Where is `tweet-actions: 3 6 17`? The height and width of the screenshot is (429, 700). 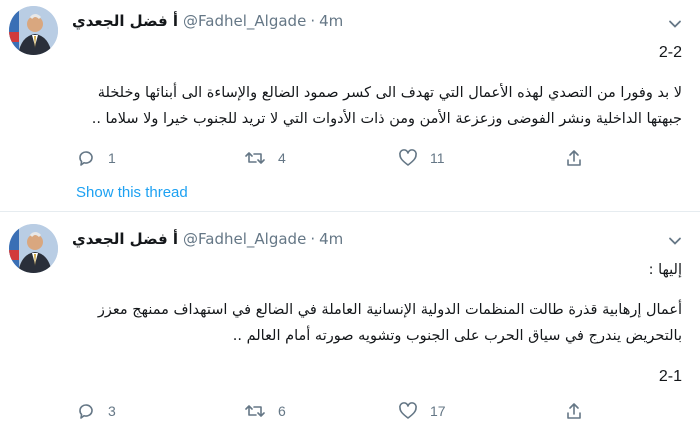 tweet-actions: 3 6 17 is located at coordinates (336, 411).